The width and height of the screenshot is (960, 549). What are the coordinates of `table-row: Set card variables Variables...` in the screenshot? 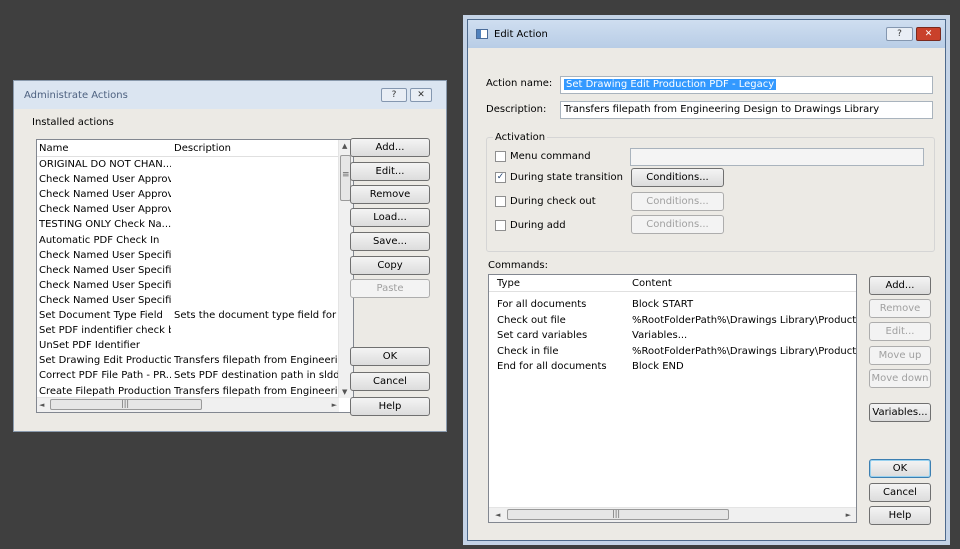 It's located at (672, 336).